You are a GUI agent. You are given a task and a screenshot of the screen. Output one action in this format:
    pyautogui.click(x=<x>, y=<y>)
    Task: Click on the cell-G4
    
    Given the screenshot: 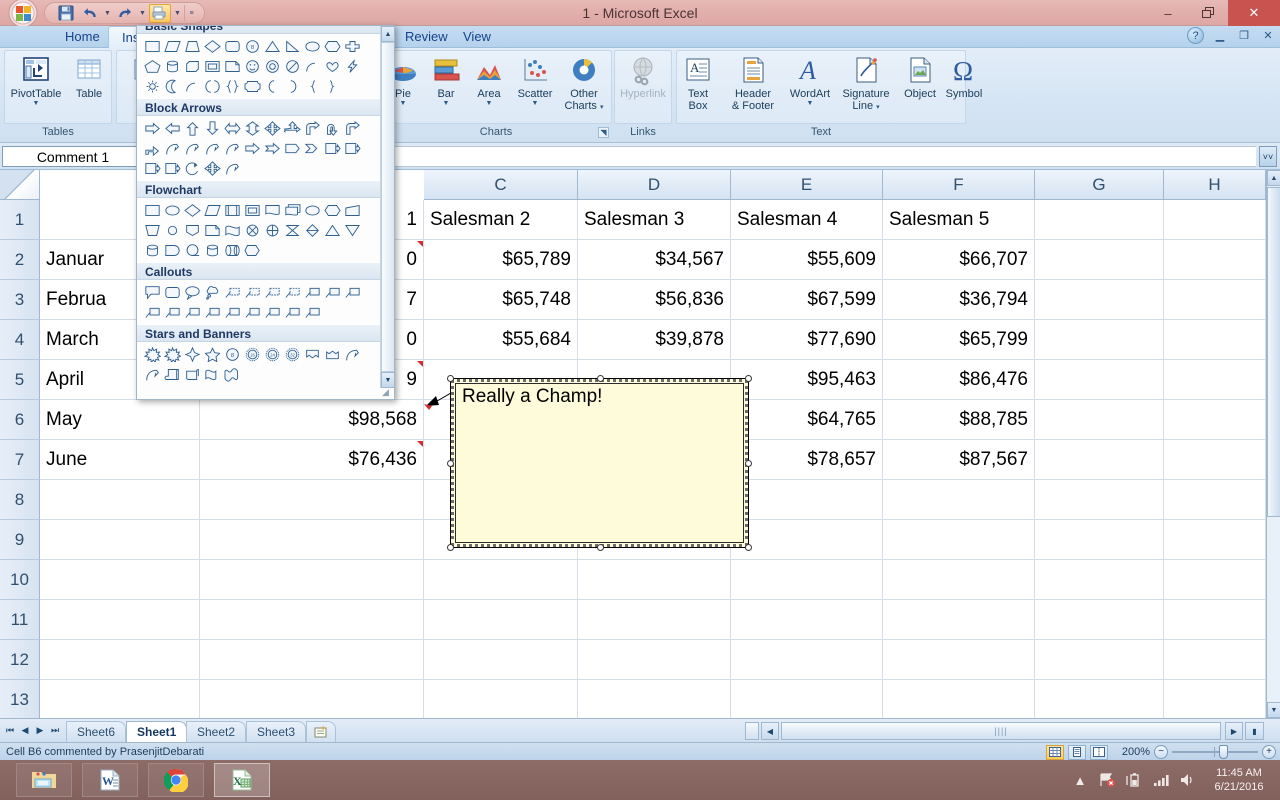 What is the action you would take?
    pyautogui.click(x=1099, y=340)
    